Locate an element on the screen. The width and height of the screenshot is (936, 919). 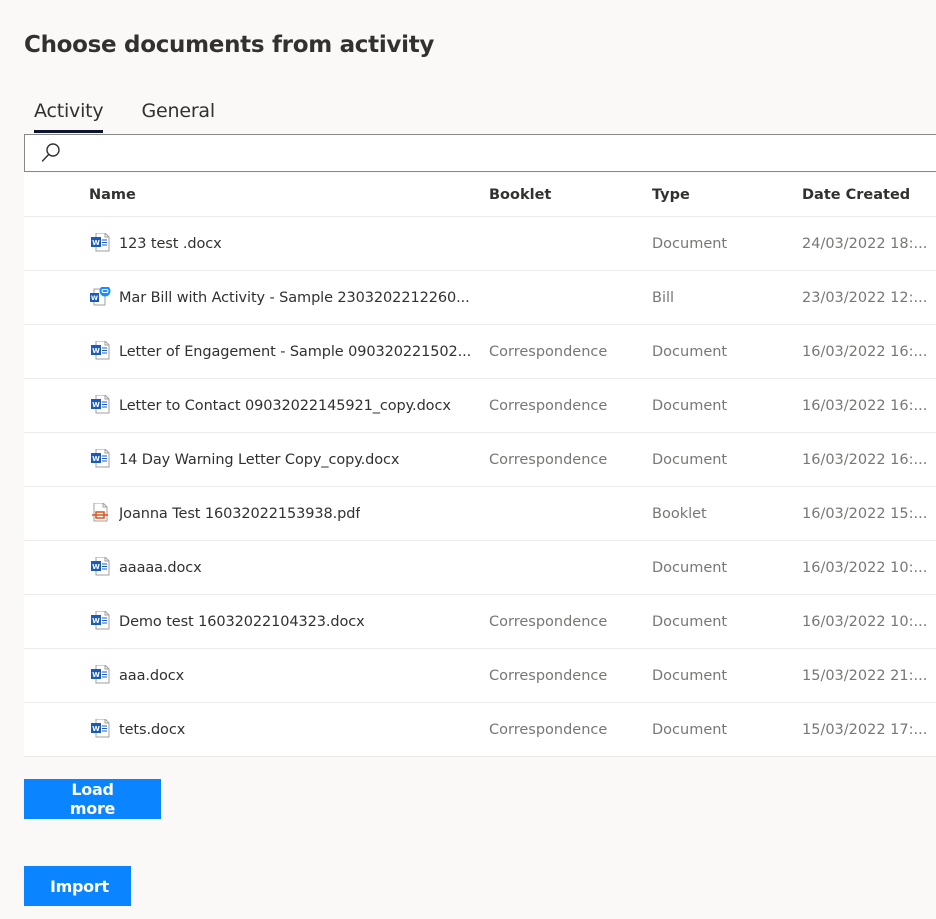
name-cell: Waaa.docx is located at coordinates (289, 675).